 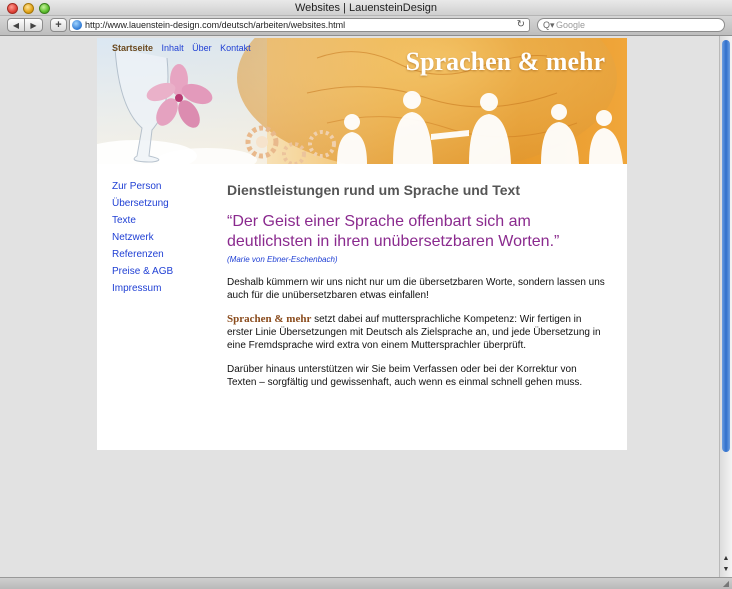 What do you see at coordinates (235, 48) in the screenshot?
I see `topnav-item-kontakt: Kontakt` at bounding box center [235, 48].